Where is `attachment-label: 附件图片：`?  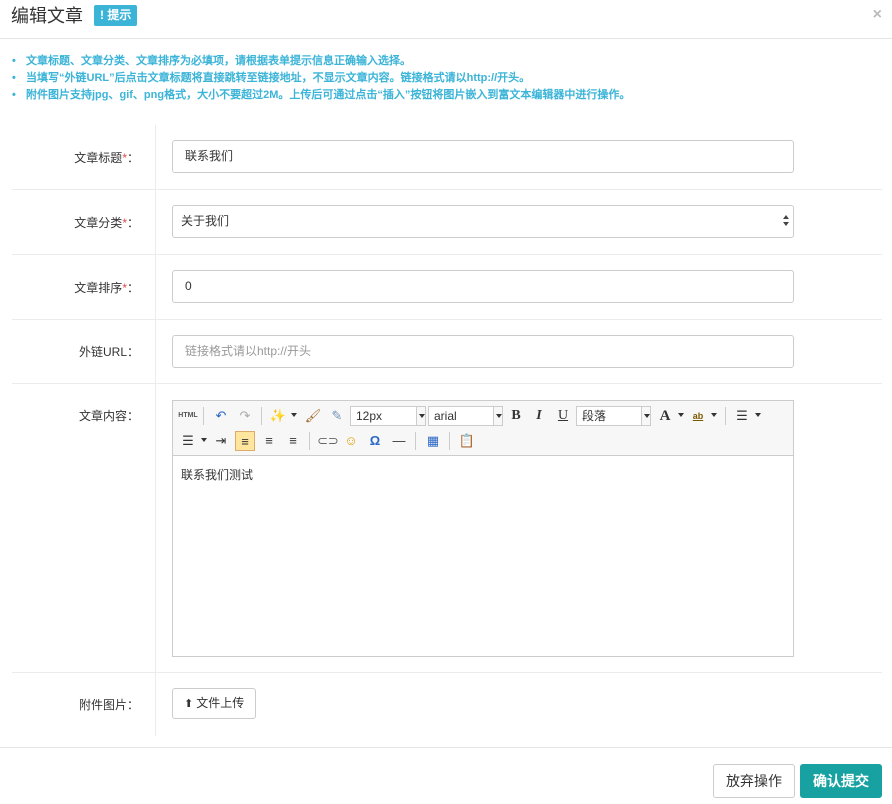 attachment-label: 附件图片： is located at coordinates (108, 705).